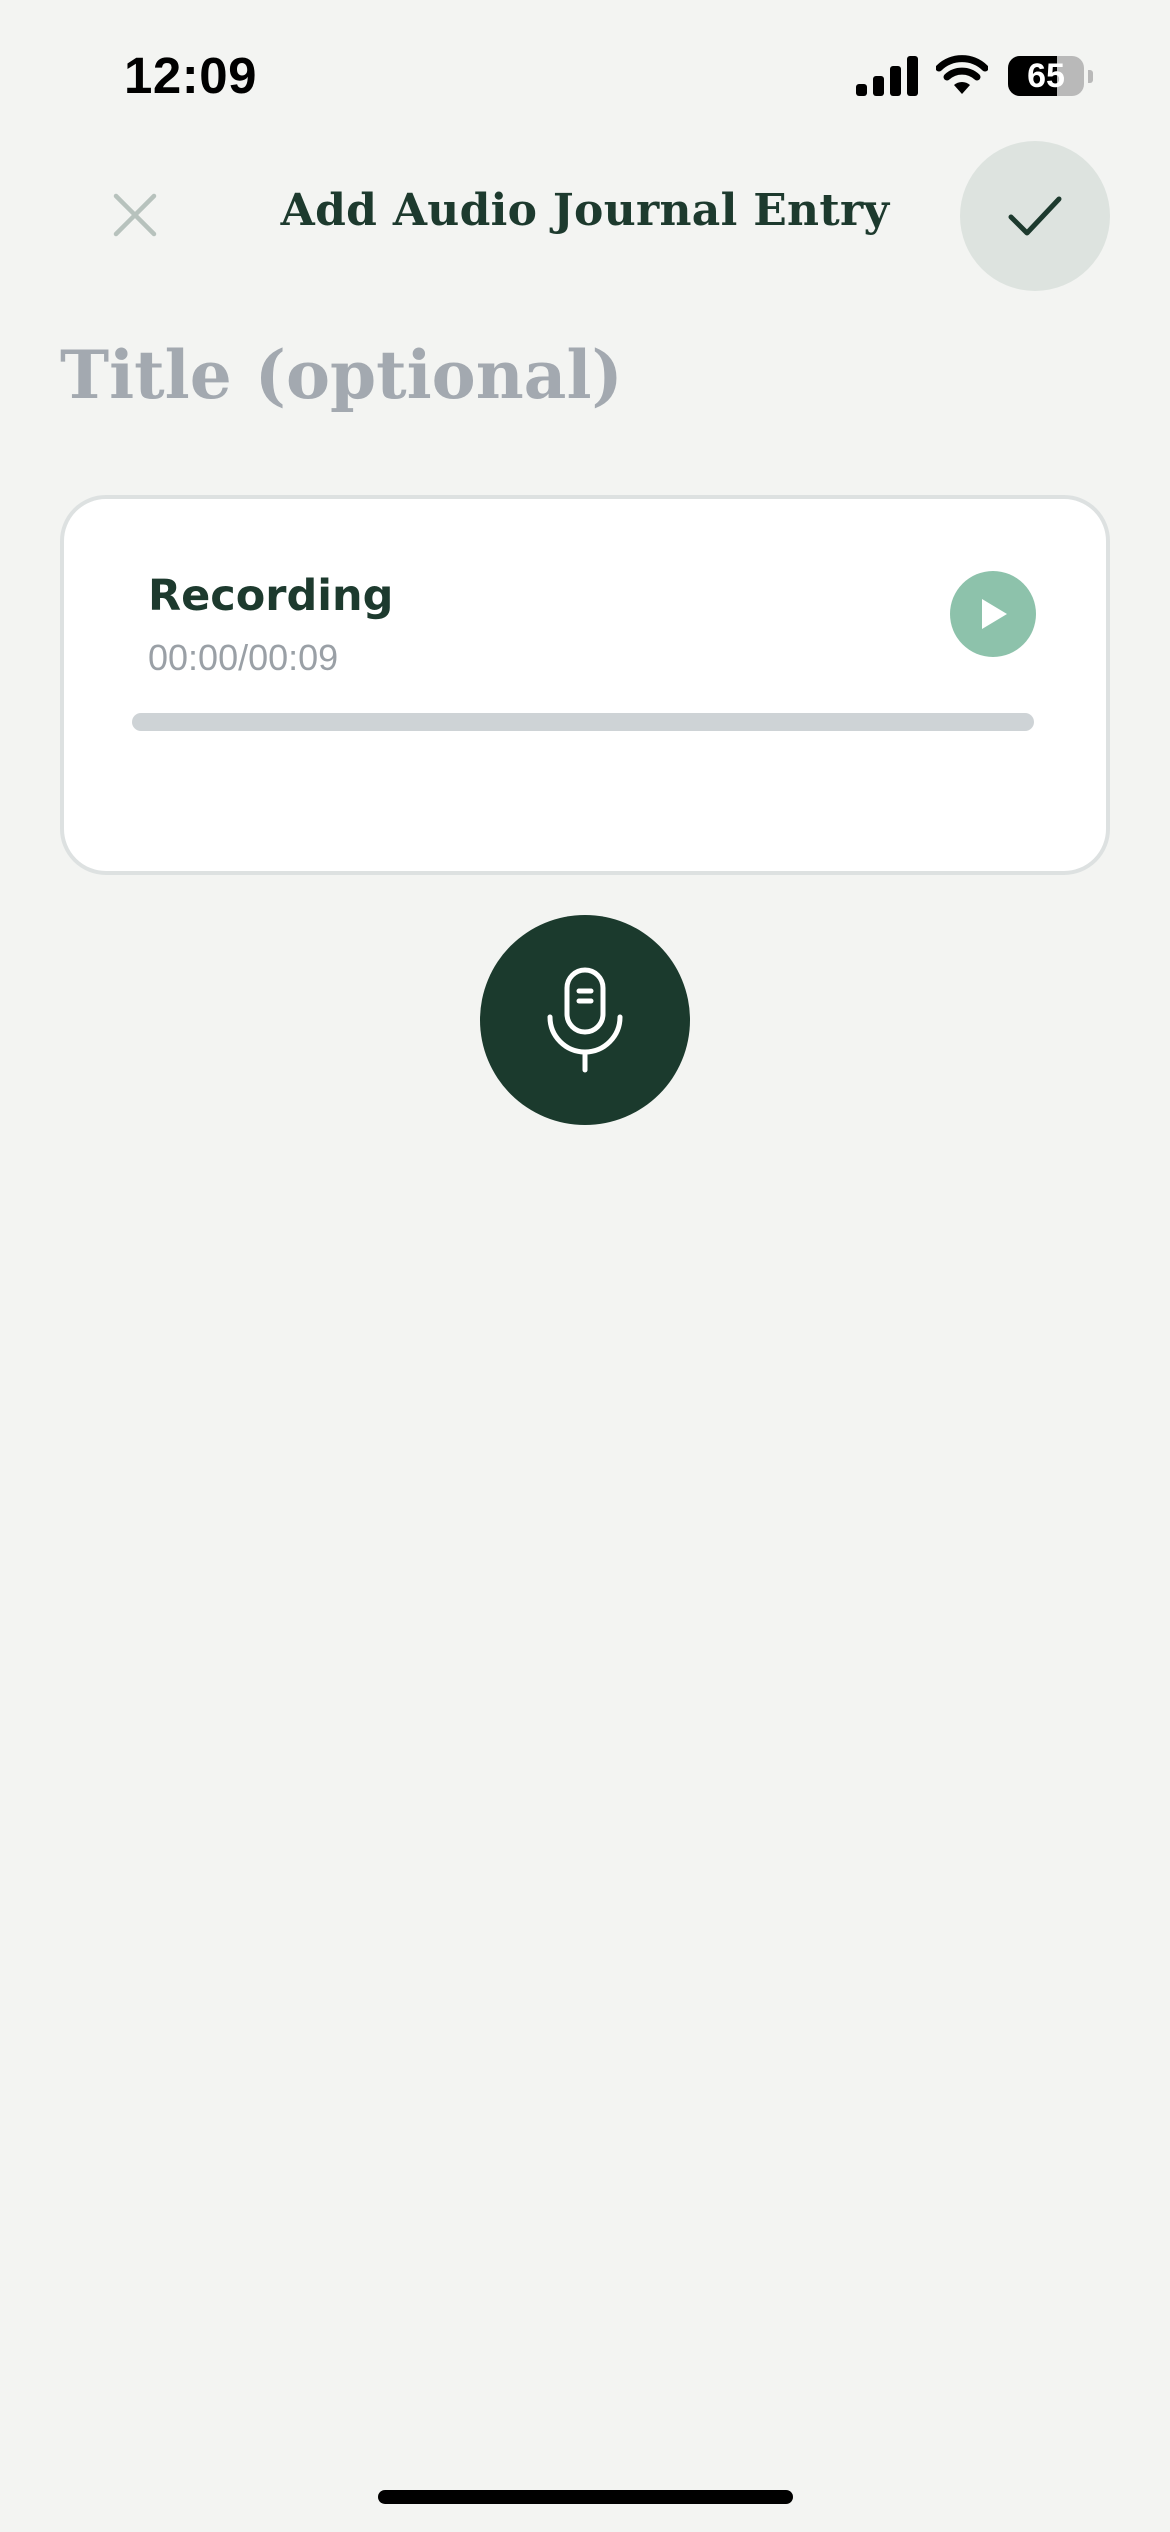 The image size is (1170, 2532). I want to click on close-button, so click(135, 215).